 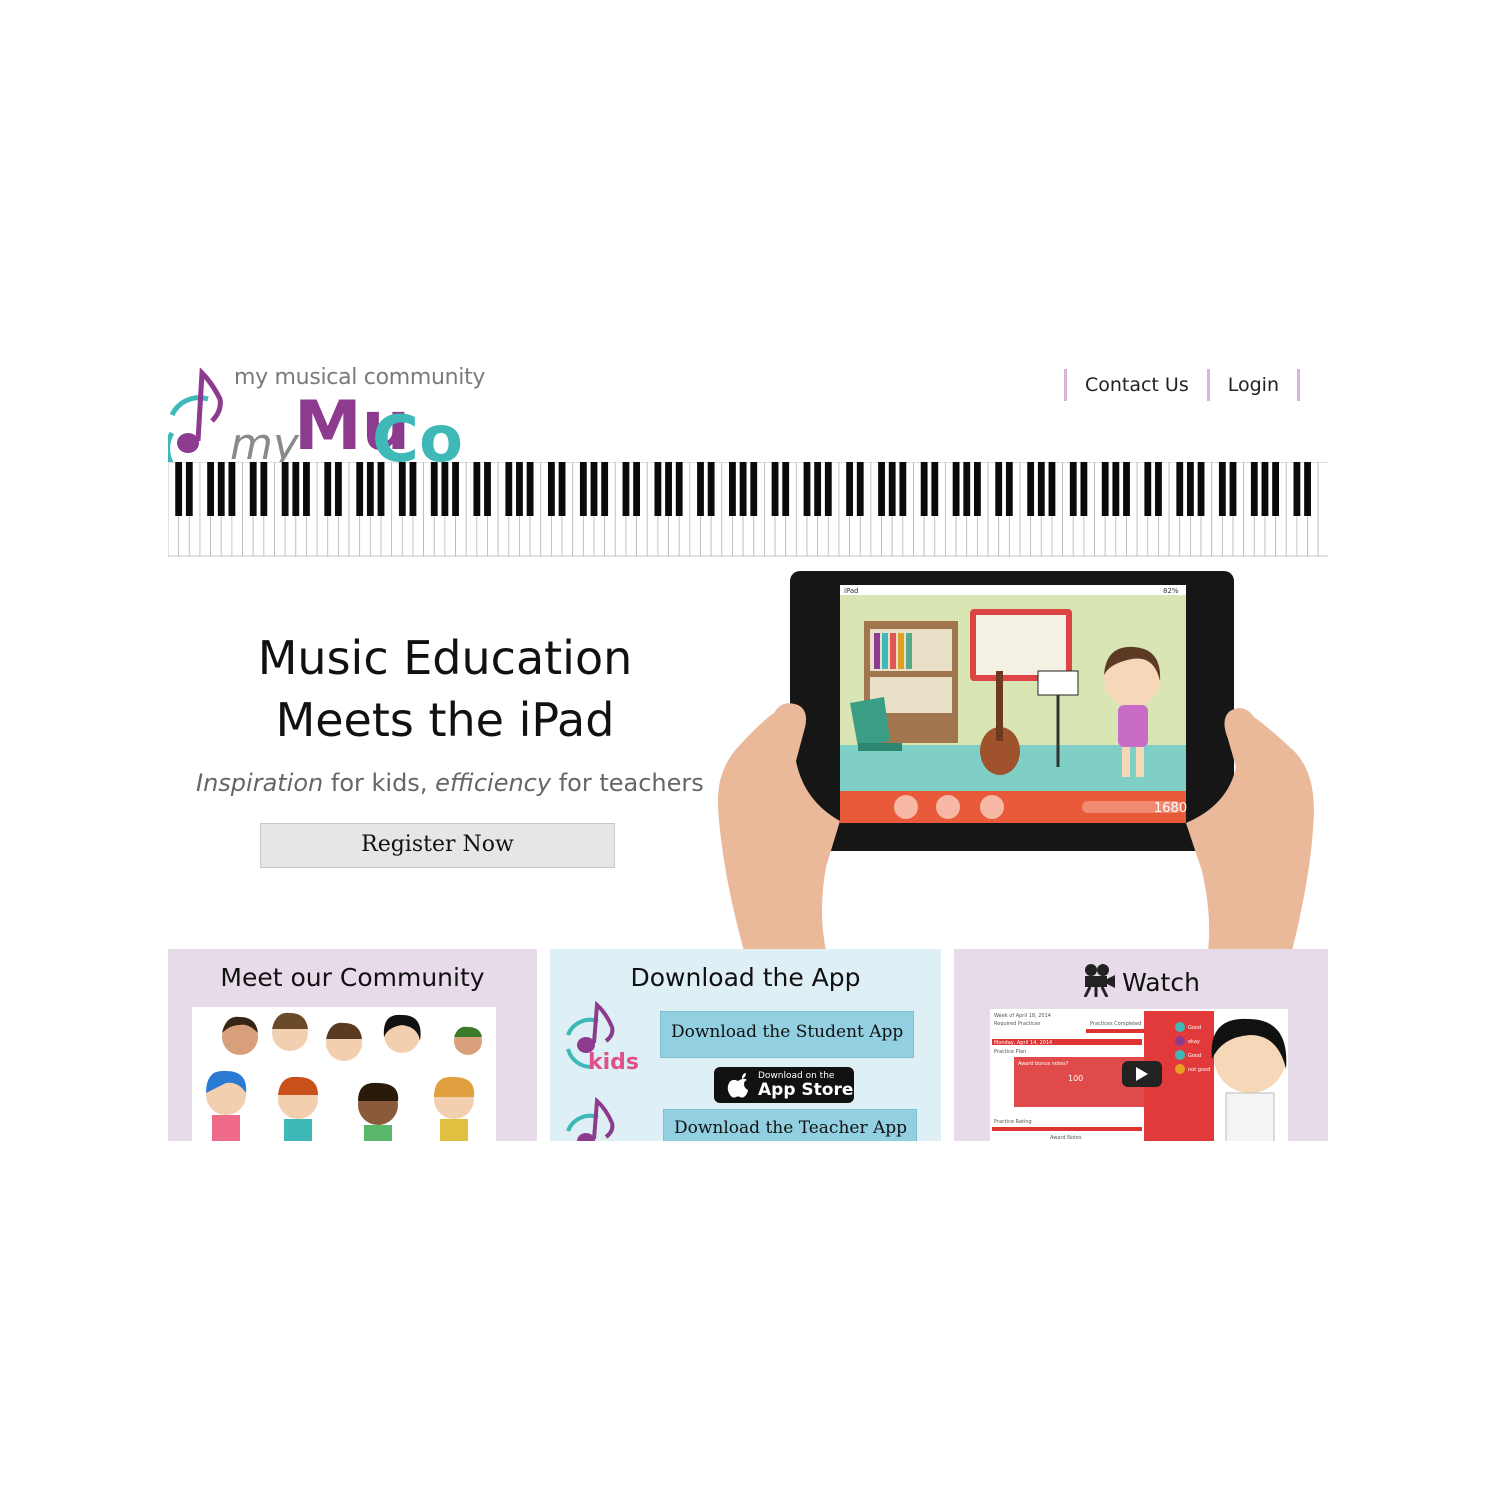 What do you see at coordinates (260, 783) in the screenshot?
I see `subtitle-inspiration: Inspiration` at bounding box center [260, 783].